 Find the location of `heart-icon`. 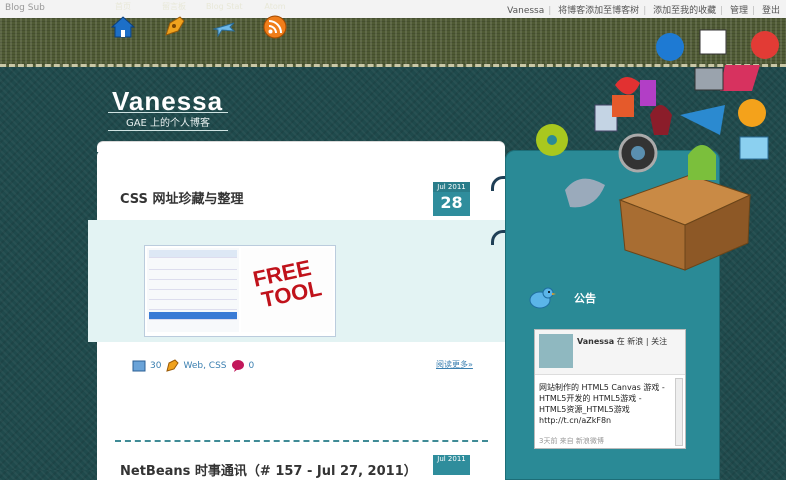

heart-icon is located at coordinates (627, 85).